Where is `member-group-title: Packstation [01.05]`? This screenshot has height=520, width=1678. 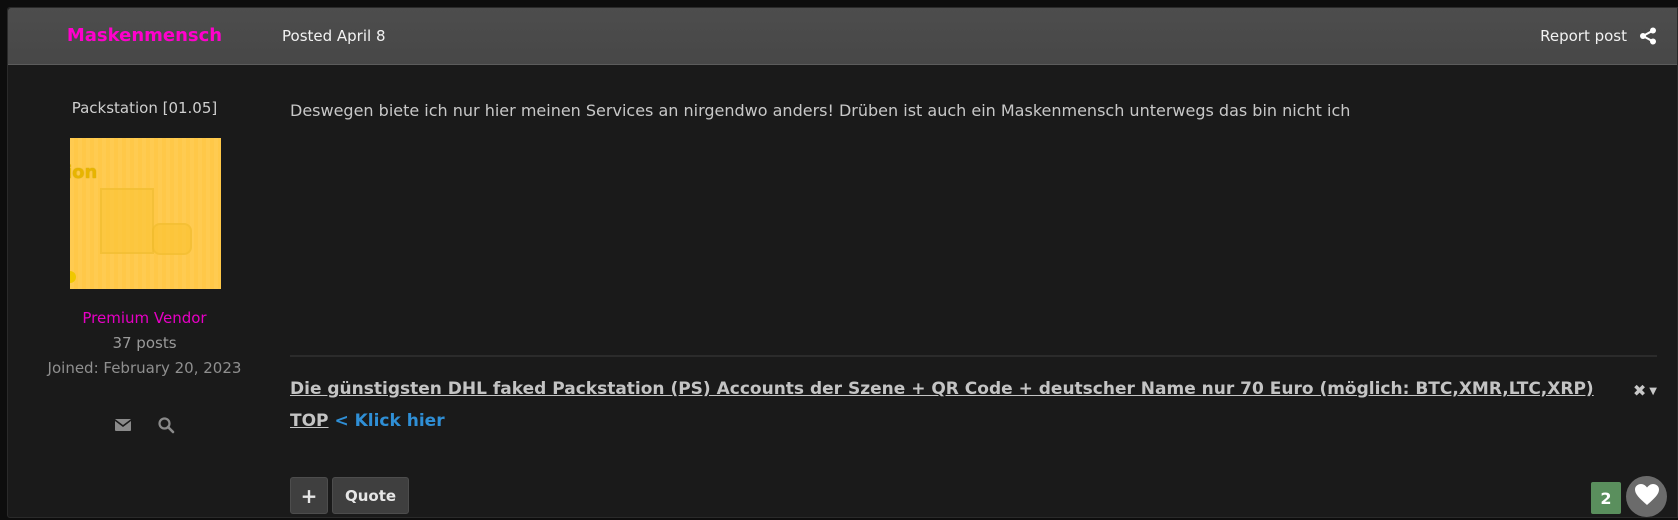 member-group-title: Packstation [01.05] is located at coordinates (144, 108).